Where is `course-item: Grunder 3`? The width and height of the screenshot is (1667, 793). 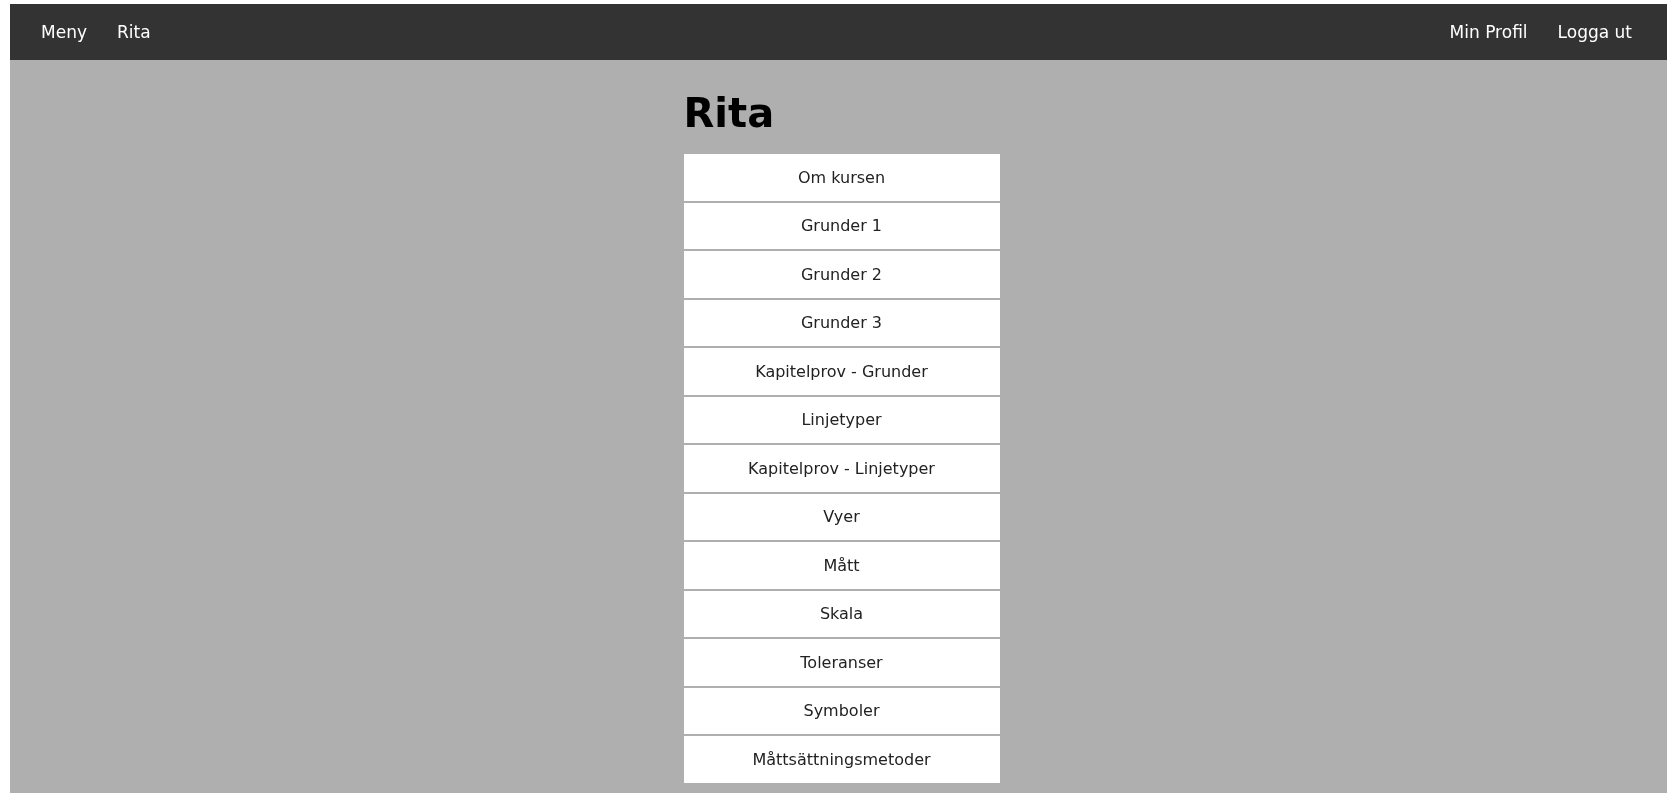 course-item: Grunder 3 is located at coordinates (841, 322).